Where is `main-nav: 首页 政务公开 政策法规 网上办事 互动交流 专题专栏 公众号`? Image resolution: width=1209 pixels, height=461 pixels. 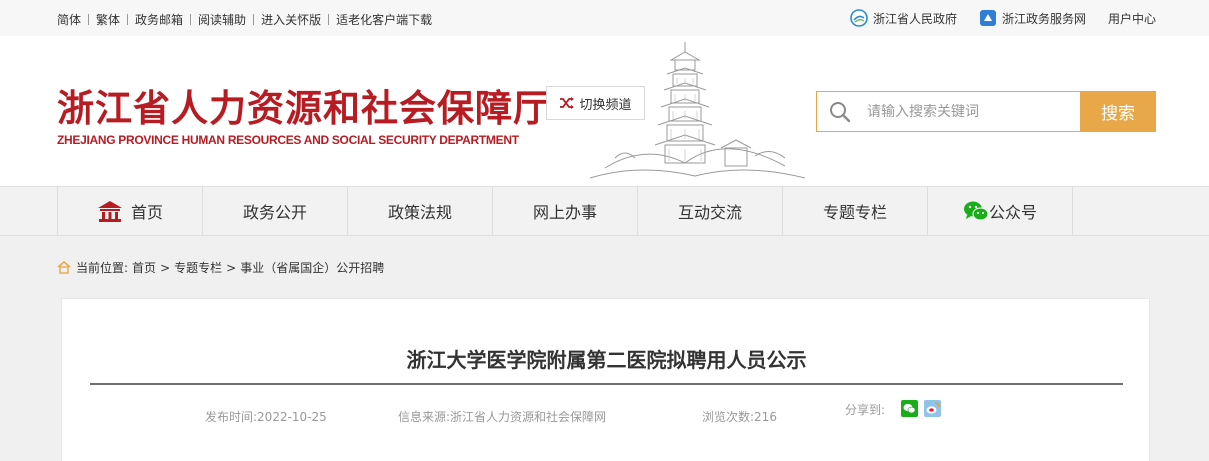 main-nav: 首页 政务公开 政策法规 网上办事 互动交流 专题专栏 公众号 is located at coordinates (604, 211).